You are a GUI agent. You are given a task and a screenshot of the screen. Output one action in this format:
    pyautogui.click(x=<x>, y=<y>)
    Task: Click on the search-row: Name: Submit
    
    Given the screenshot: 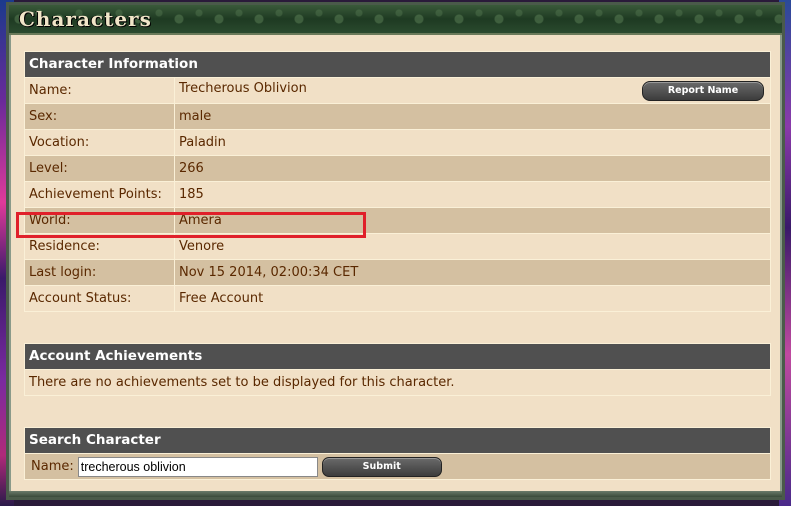 What is the action you would take?
    pyautogui.click(x=397, y=466)
    